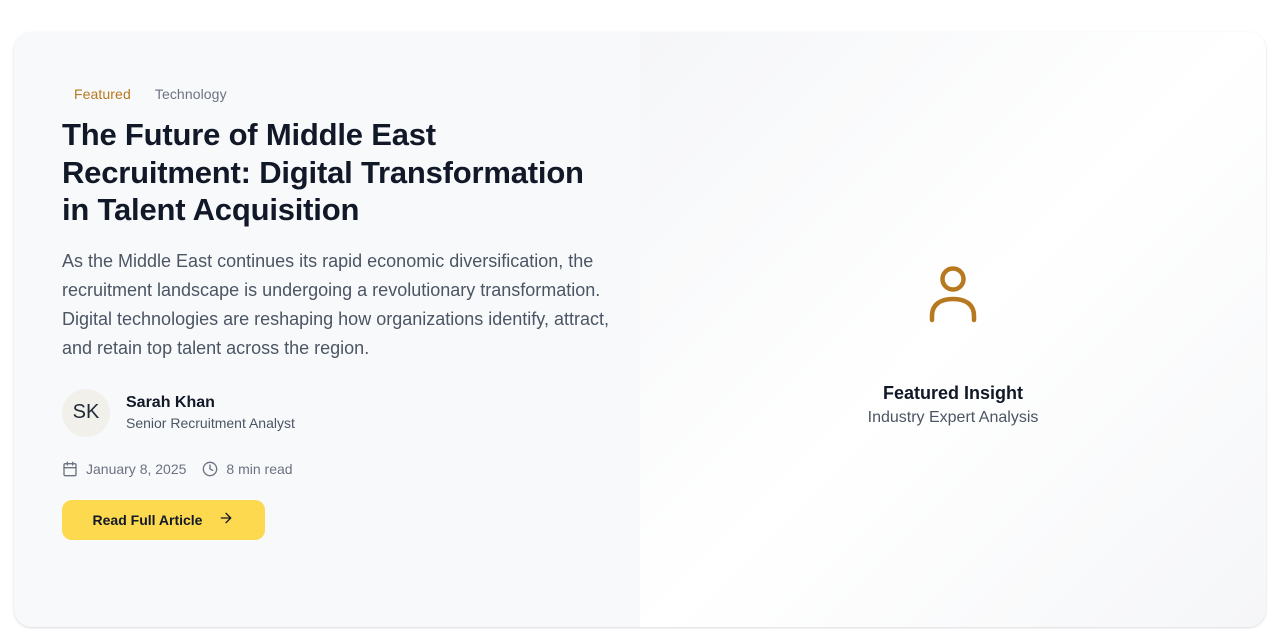 Image resolution: width=1268 pixels, height=629 pixels. What do you see at coordinates (102, 94) in the screenshot?
I see `featured-tag: Featured` at bounding box center [102, 94].